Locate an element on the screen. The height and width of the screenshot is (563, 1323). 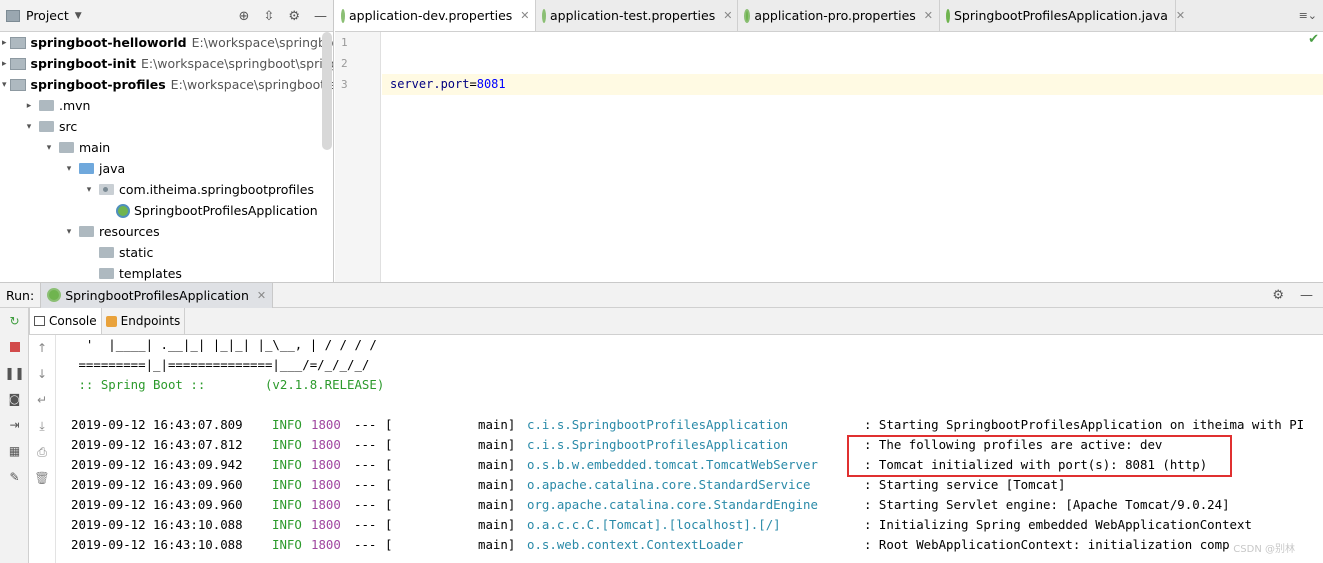
tree-item: SpringbootProfilesApplication is located at coordinates (160, 210).